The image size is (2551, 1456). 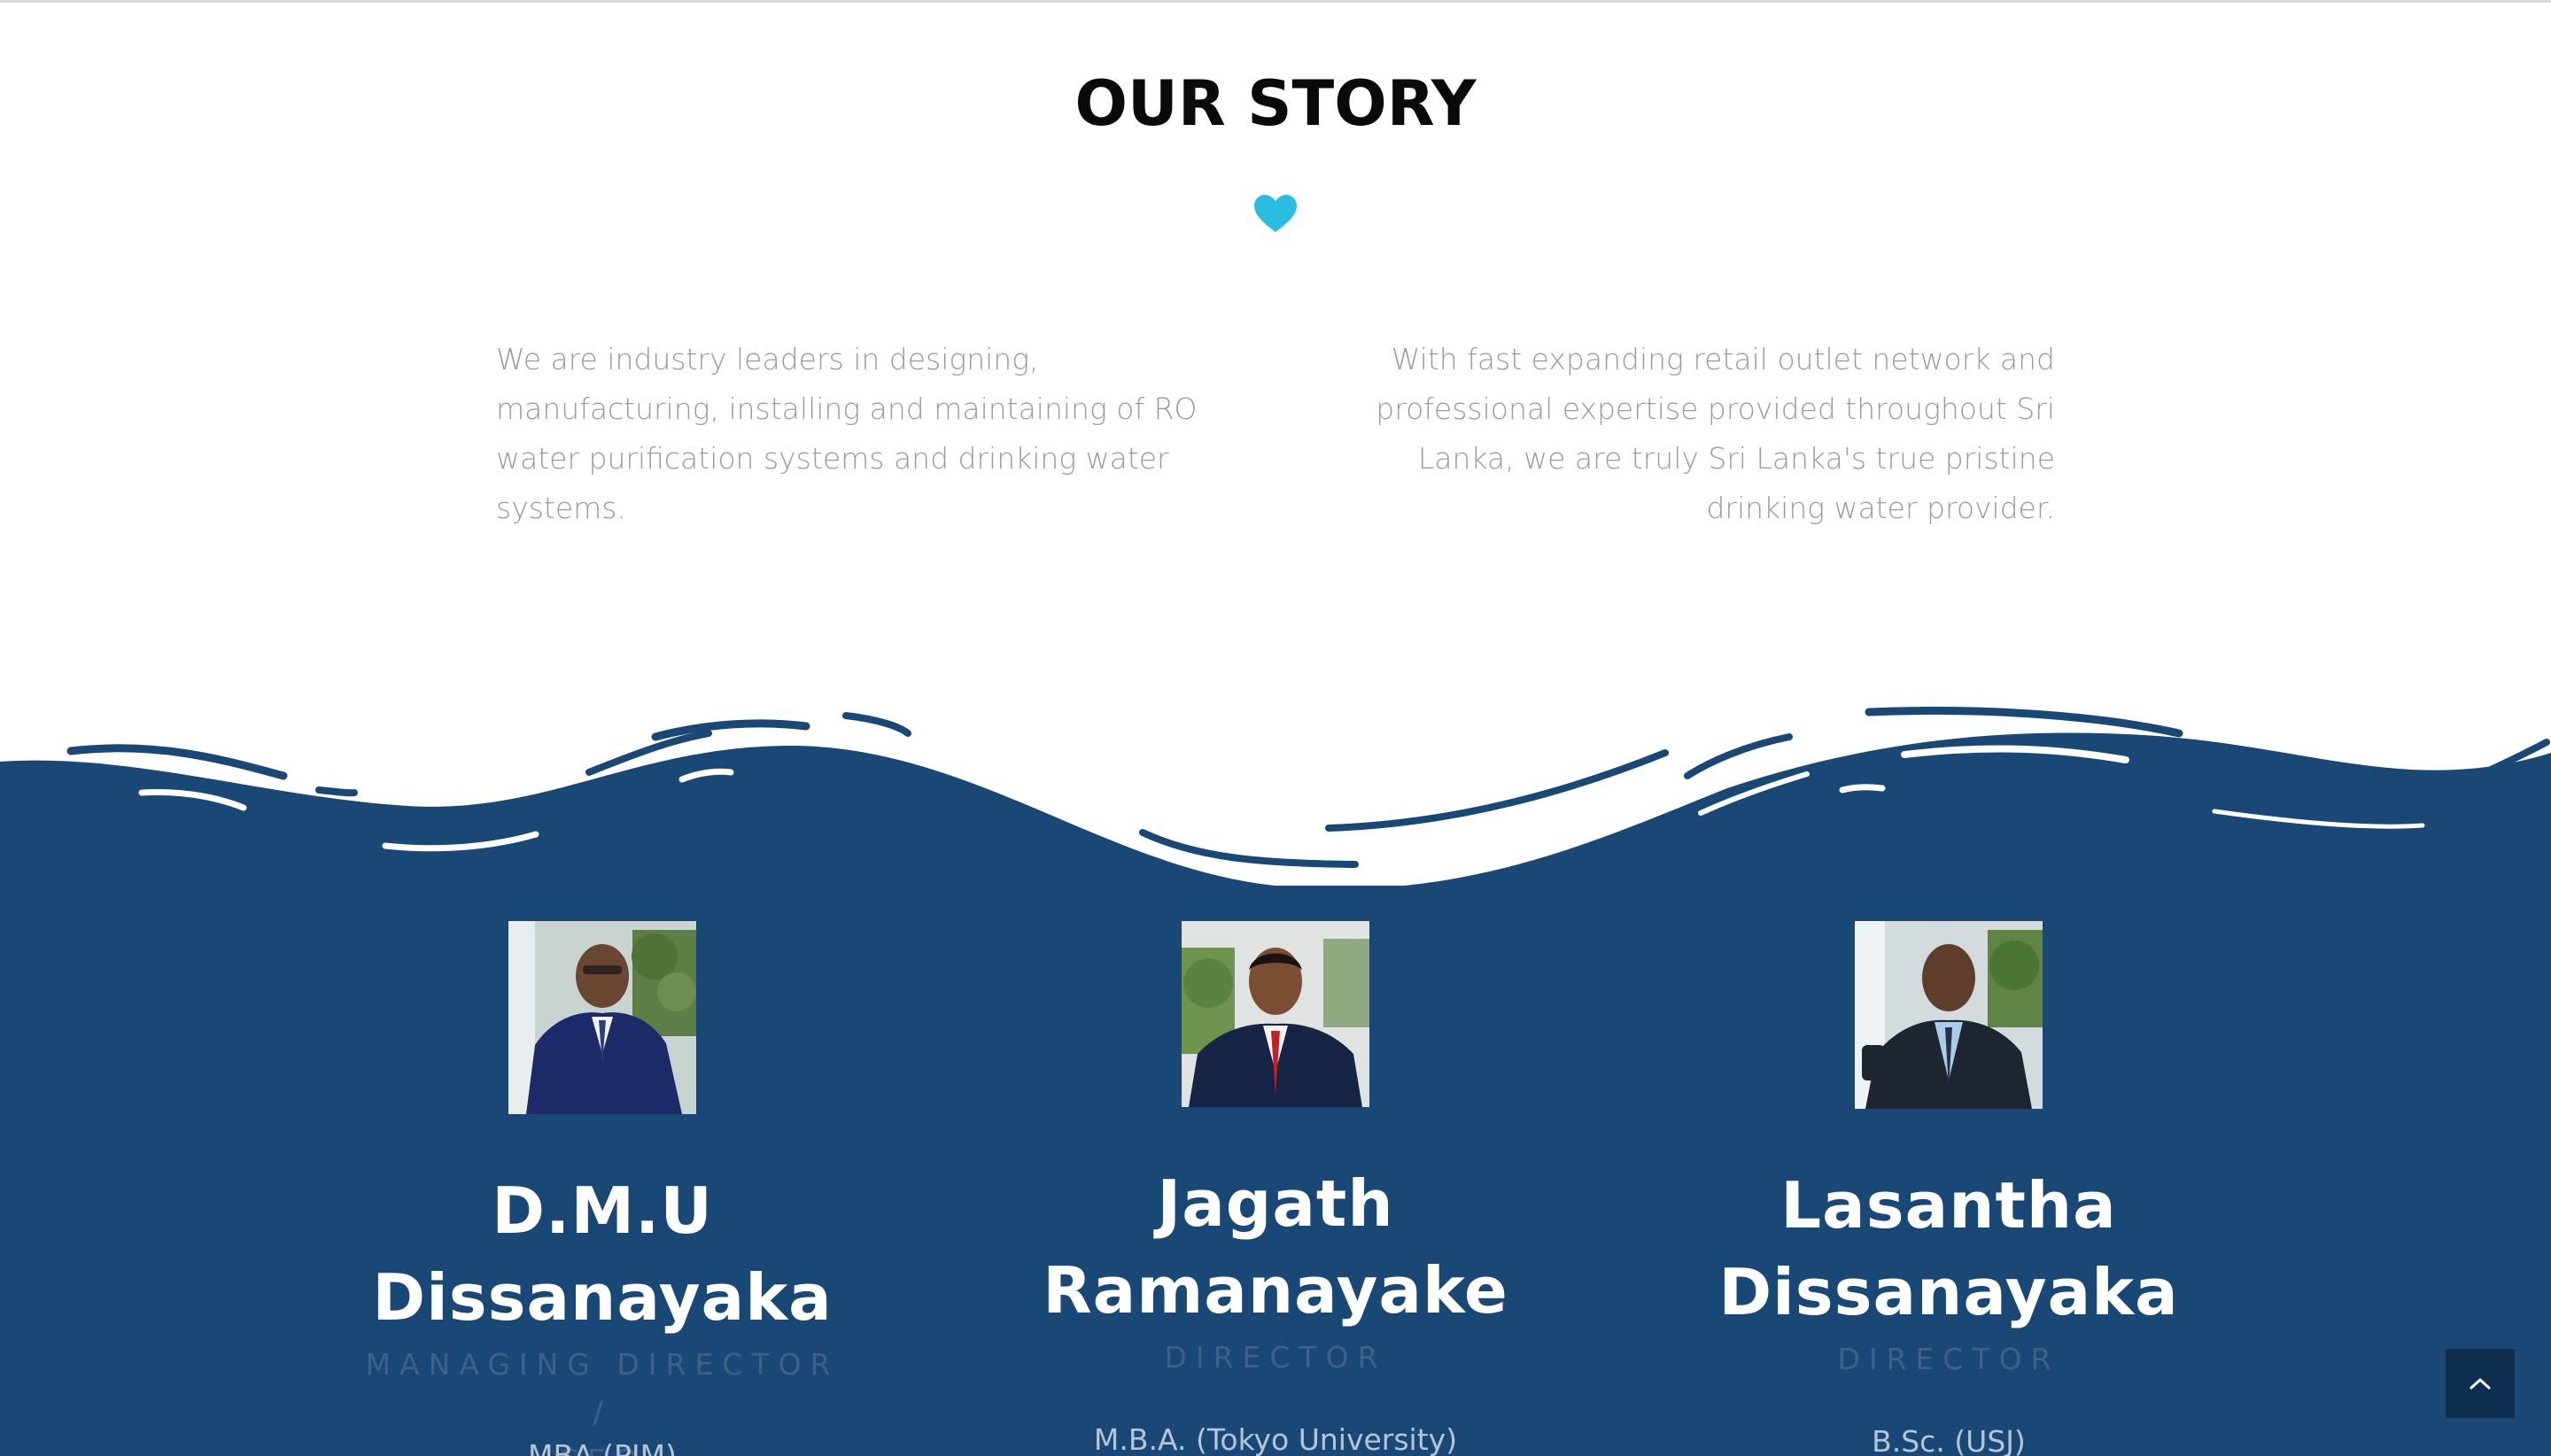 What do you see at coordinates (603, 1254) in the screenshot?
I see `team-name-1: D.M.U Dissanayaka` at bounding box center [603, 1254].